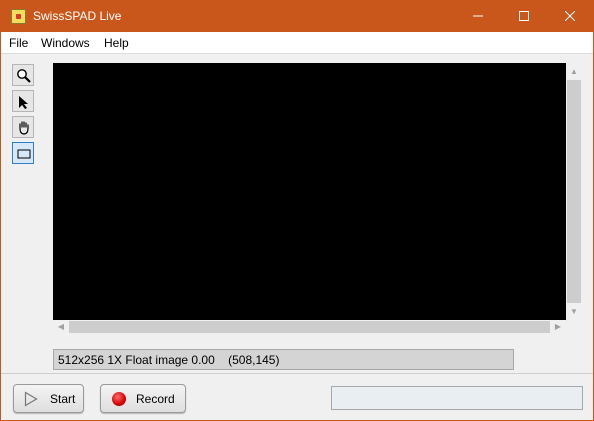 This screenshot has height=421, width=594. What do you see at coordinates (48, 398) in the screenshot?
I see `start-button: Start` at bounding box center [48, 398].